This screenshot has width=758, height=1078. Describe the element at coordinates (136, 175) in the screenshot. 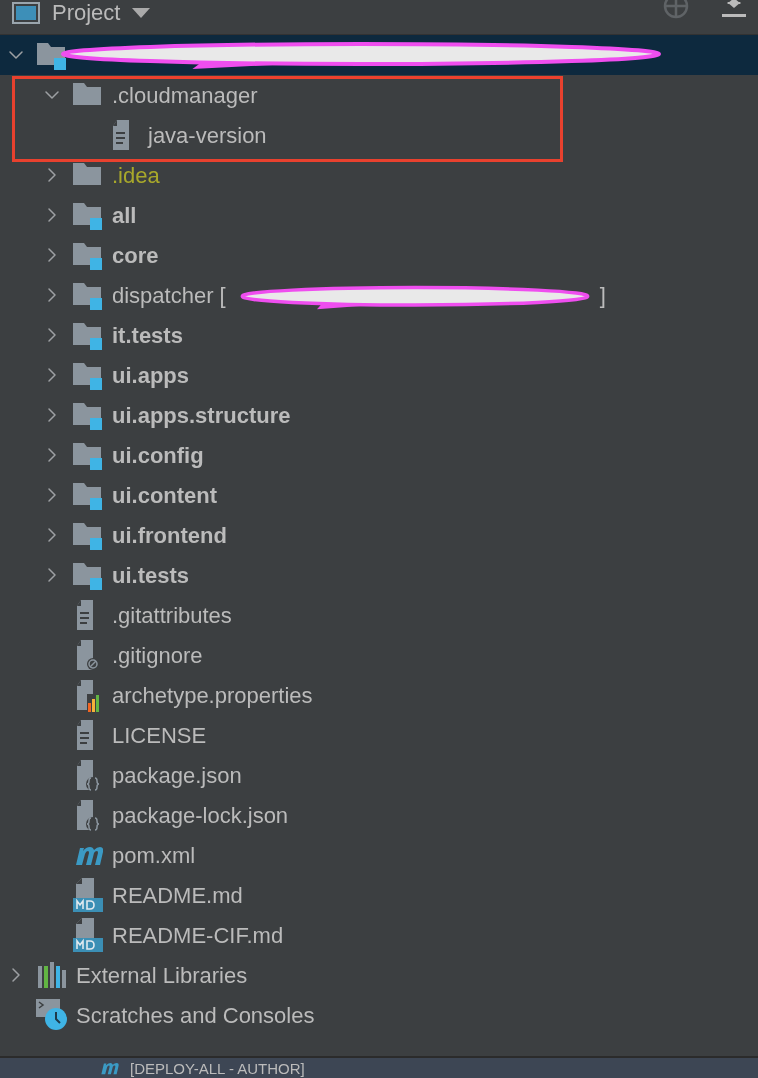

I see `item-label: .idea` at that location.